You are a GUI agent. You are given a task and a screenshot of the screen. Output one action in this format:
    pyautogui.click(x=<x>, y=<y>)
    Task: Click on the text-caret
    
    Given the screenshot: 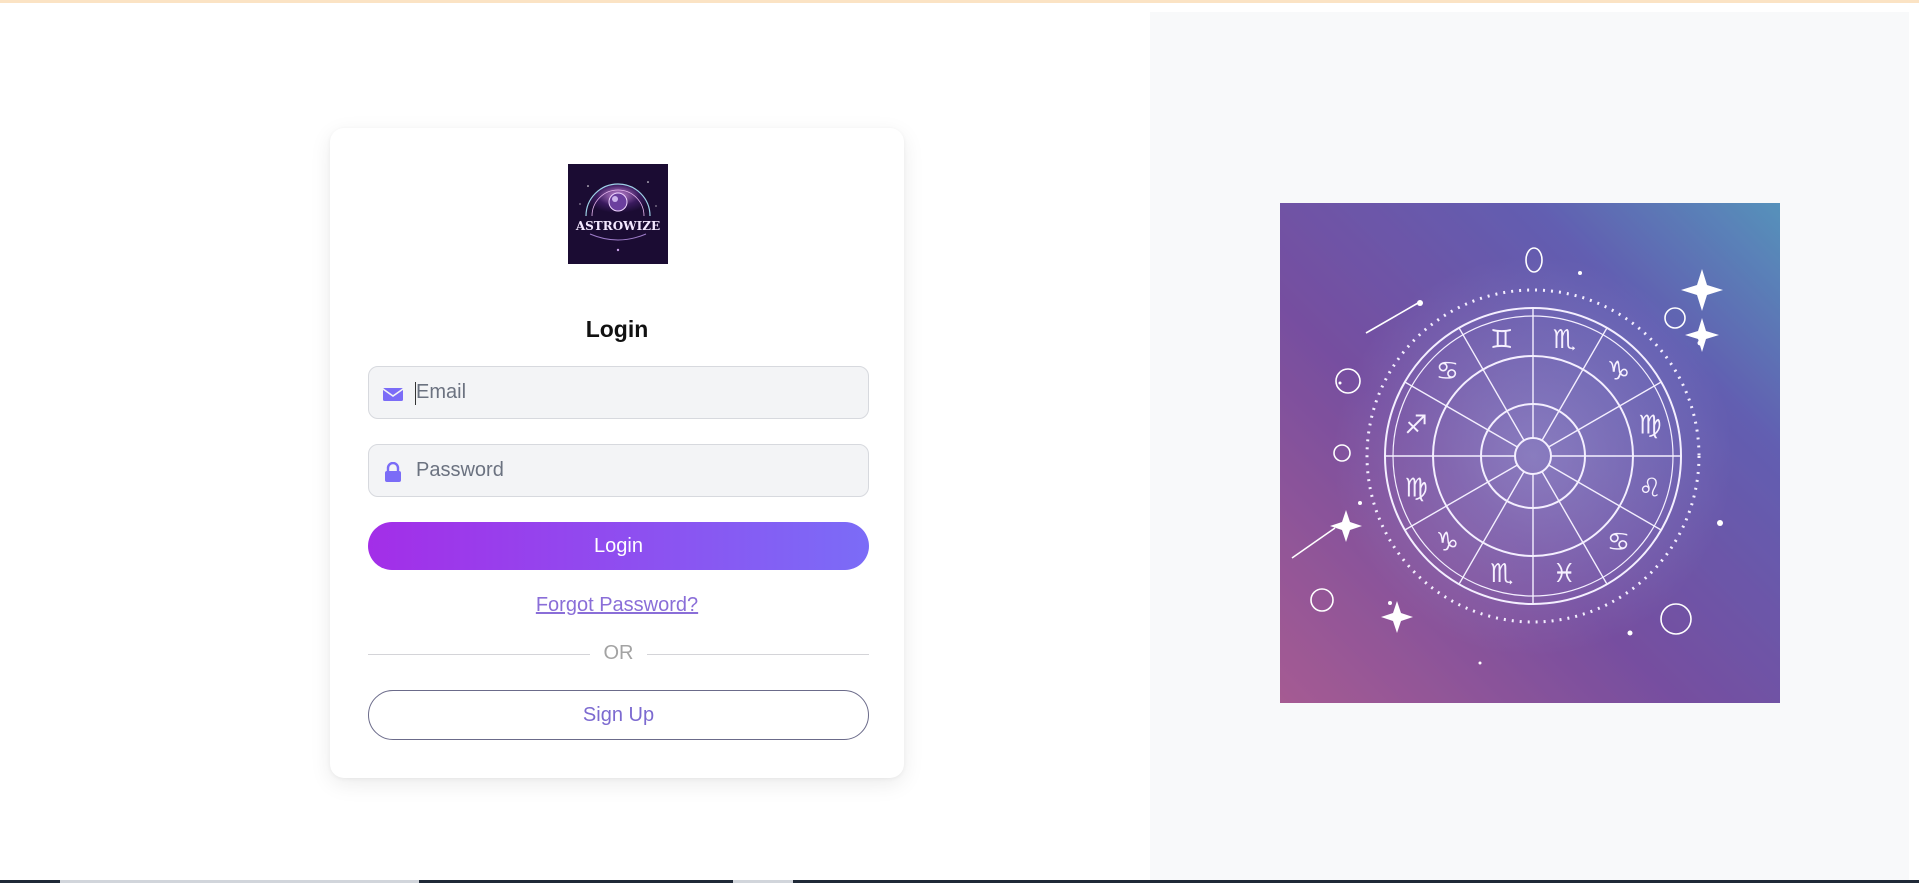 What is the action you would take?
    pyautogui.click(x=415, y=393)
    